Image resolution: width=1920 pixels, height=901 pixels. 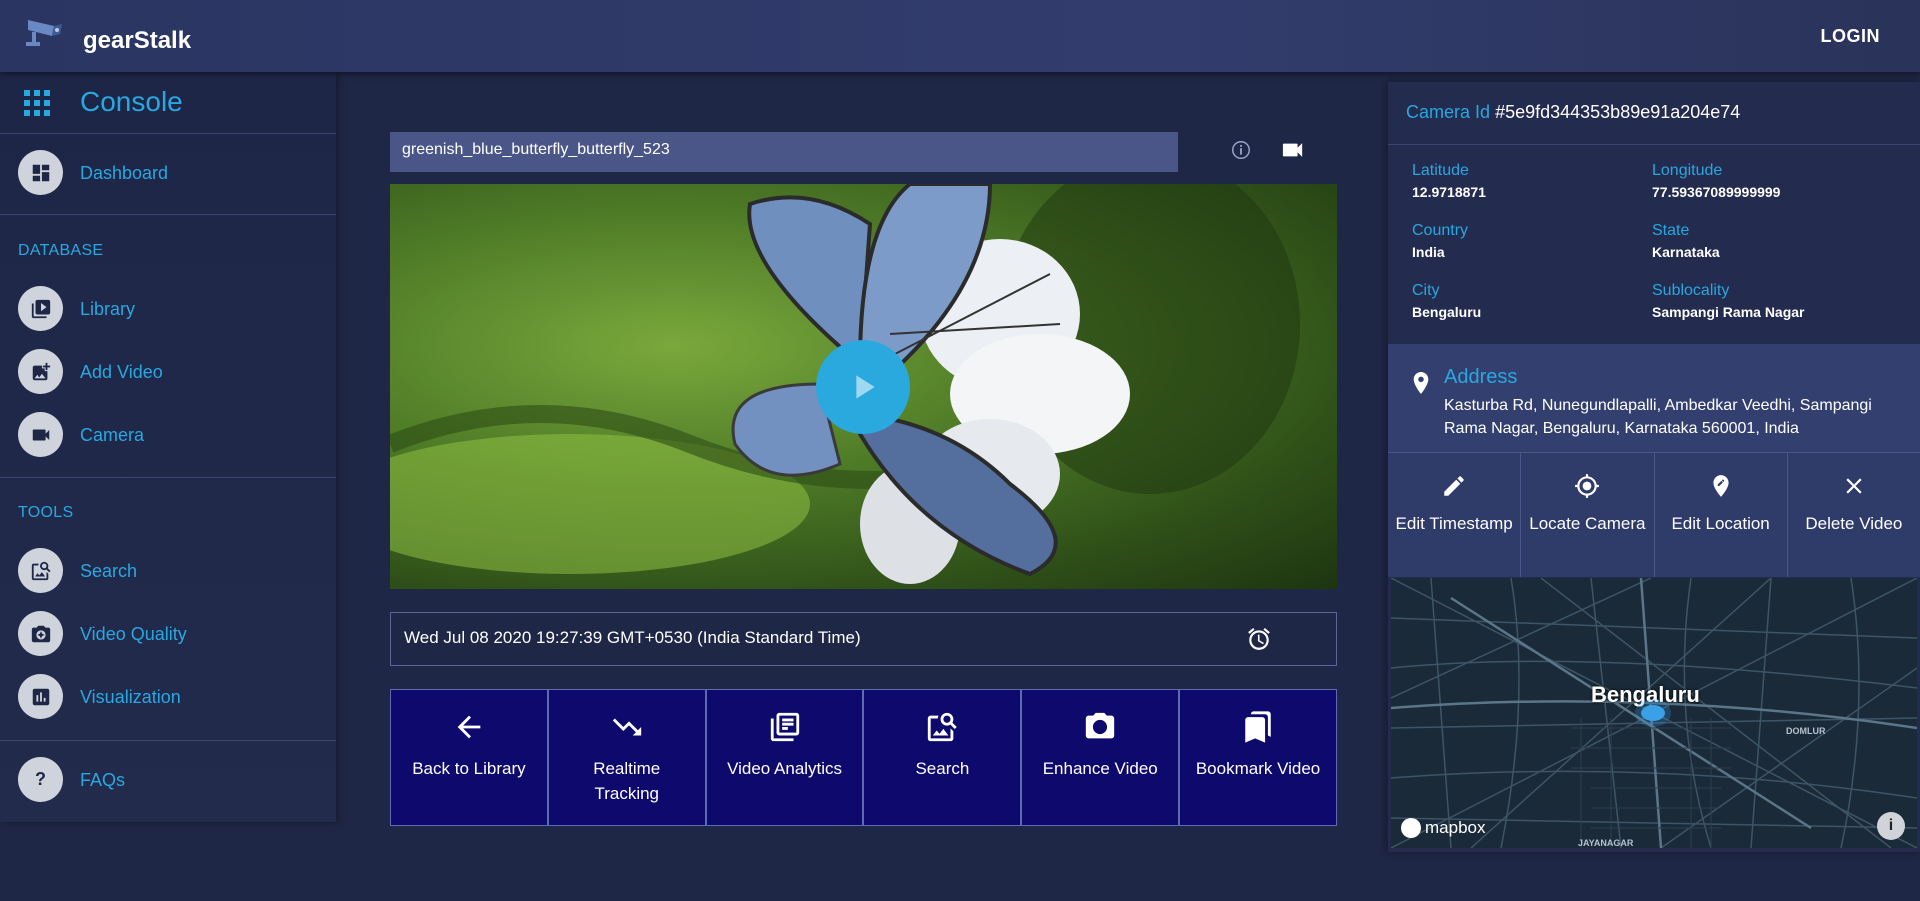 I want to click on latitude-label: Latitude, so click(x=1440, y=170).